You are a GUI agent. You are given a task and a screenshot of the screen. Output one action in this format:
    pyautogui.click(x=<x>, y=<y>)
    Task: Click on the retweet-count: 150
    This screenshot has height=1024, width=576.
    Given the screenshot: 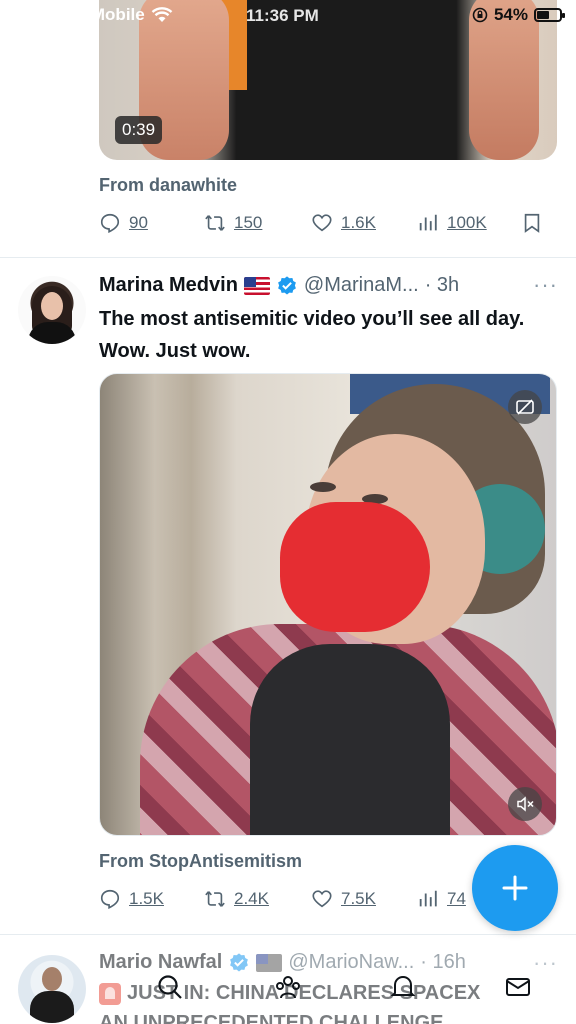 What is the action you would take?
    pyautogui.click(x=248, y=222)
    